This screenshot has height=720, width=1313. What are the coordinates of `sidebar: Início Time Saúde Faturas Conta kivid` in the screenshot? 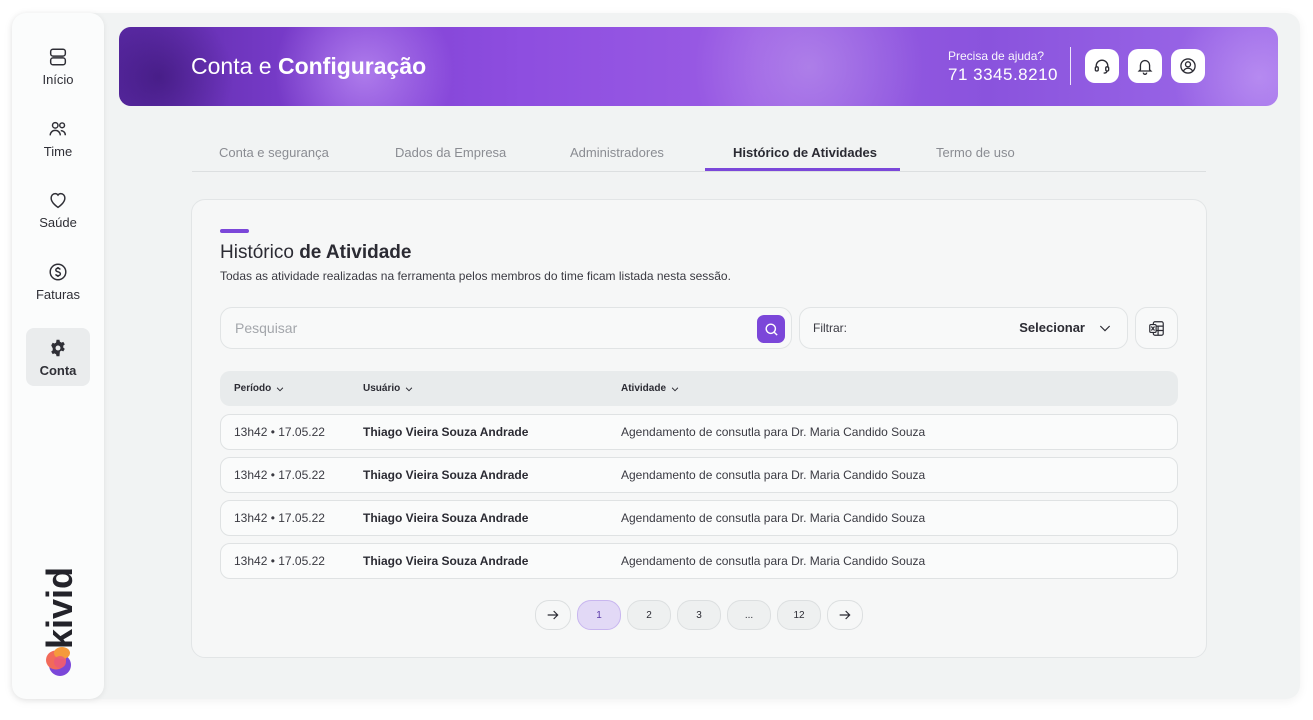 It's located at (58, 356).